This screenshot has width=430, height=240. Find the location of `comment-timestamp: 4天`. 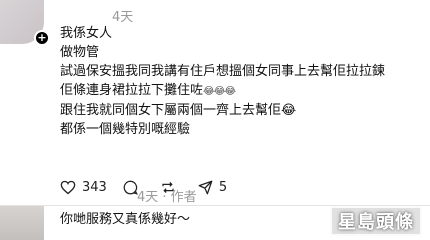

comment-timestamp: 4天 is located at coordinates (123, 17).